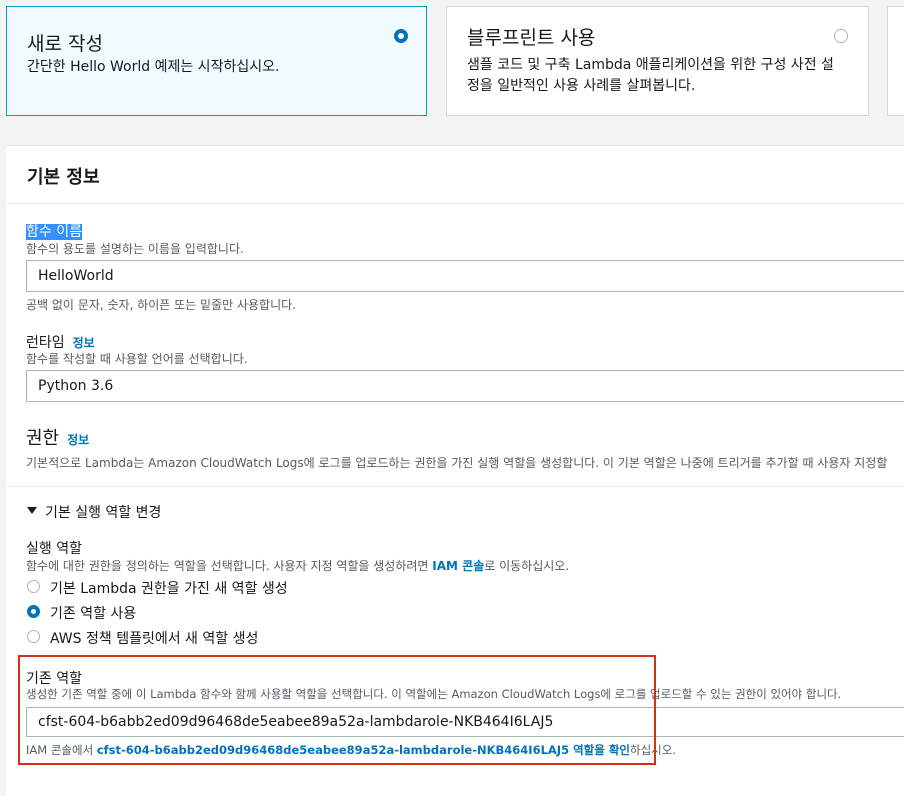 The height and width of the screenshot is (796, 904). I want to click on role-option-existing-radio, so click(33, 611).